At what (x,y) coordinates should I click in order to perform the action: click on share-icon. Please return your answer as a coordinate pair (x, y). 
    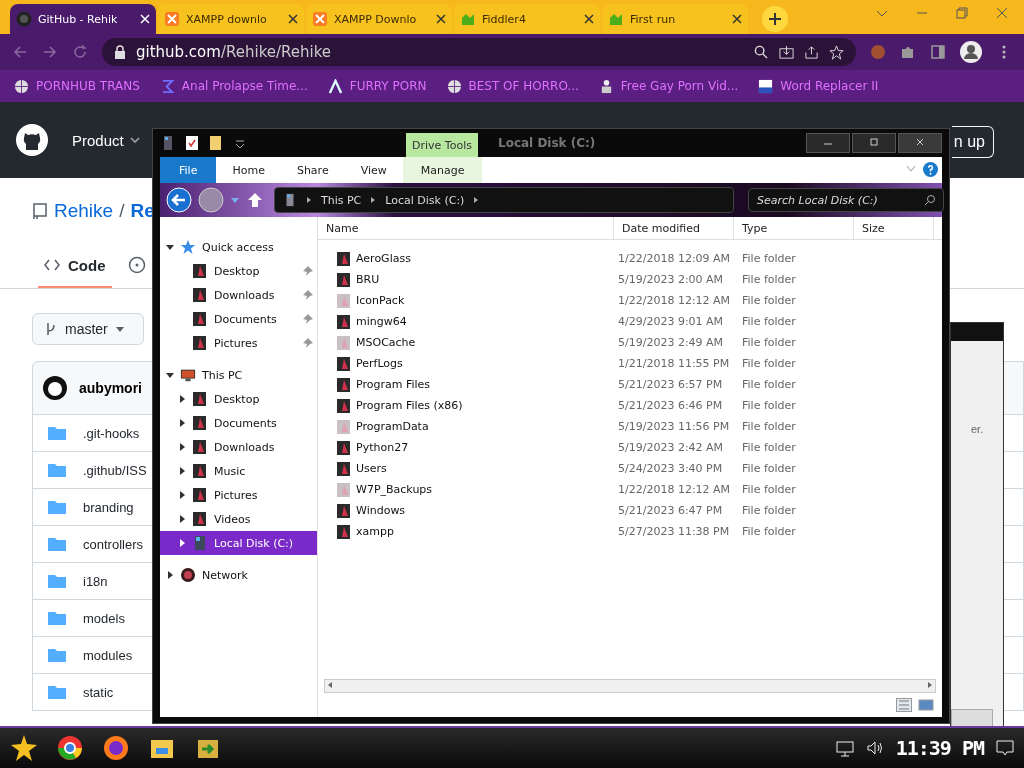
    Looking at the image, I should click on (811, 52).